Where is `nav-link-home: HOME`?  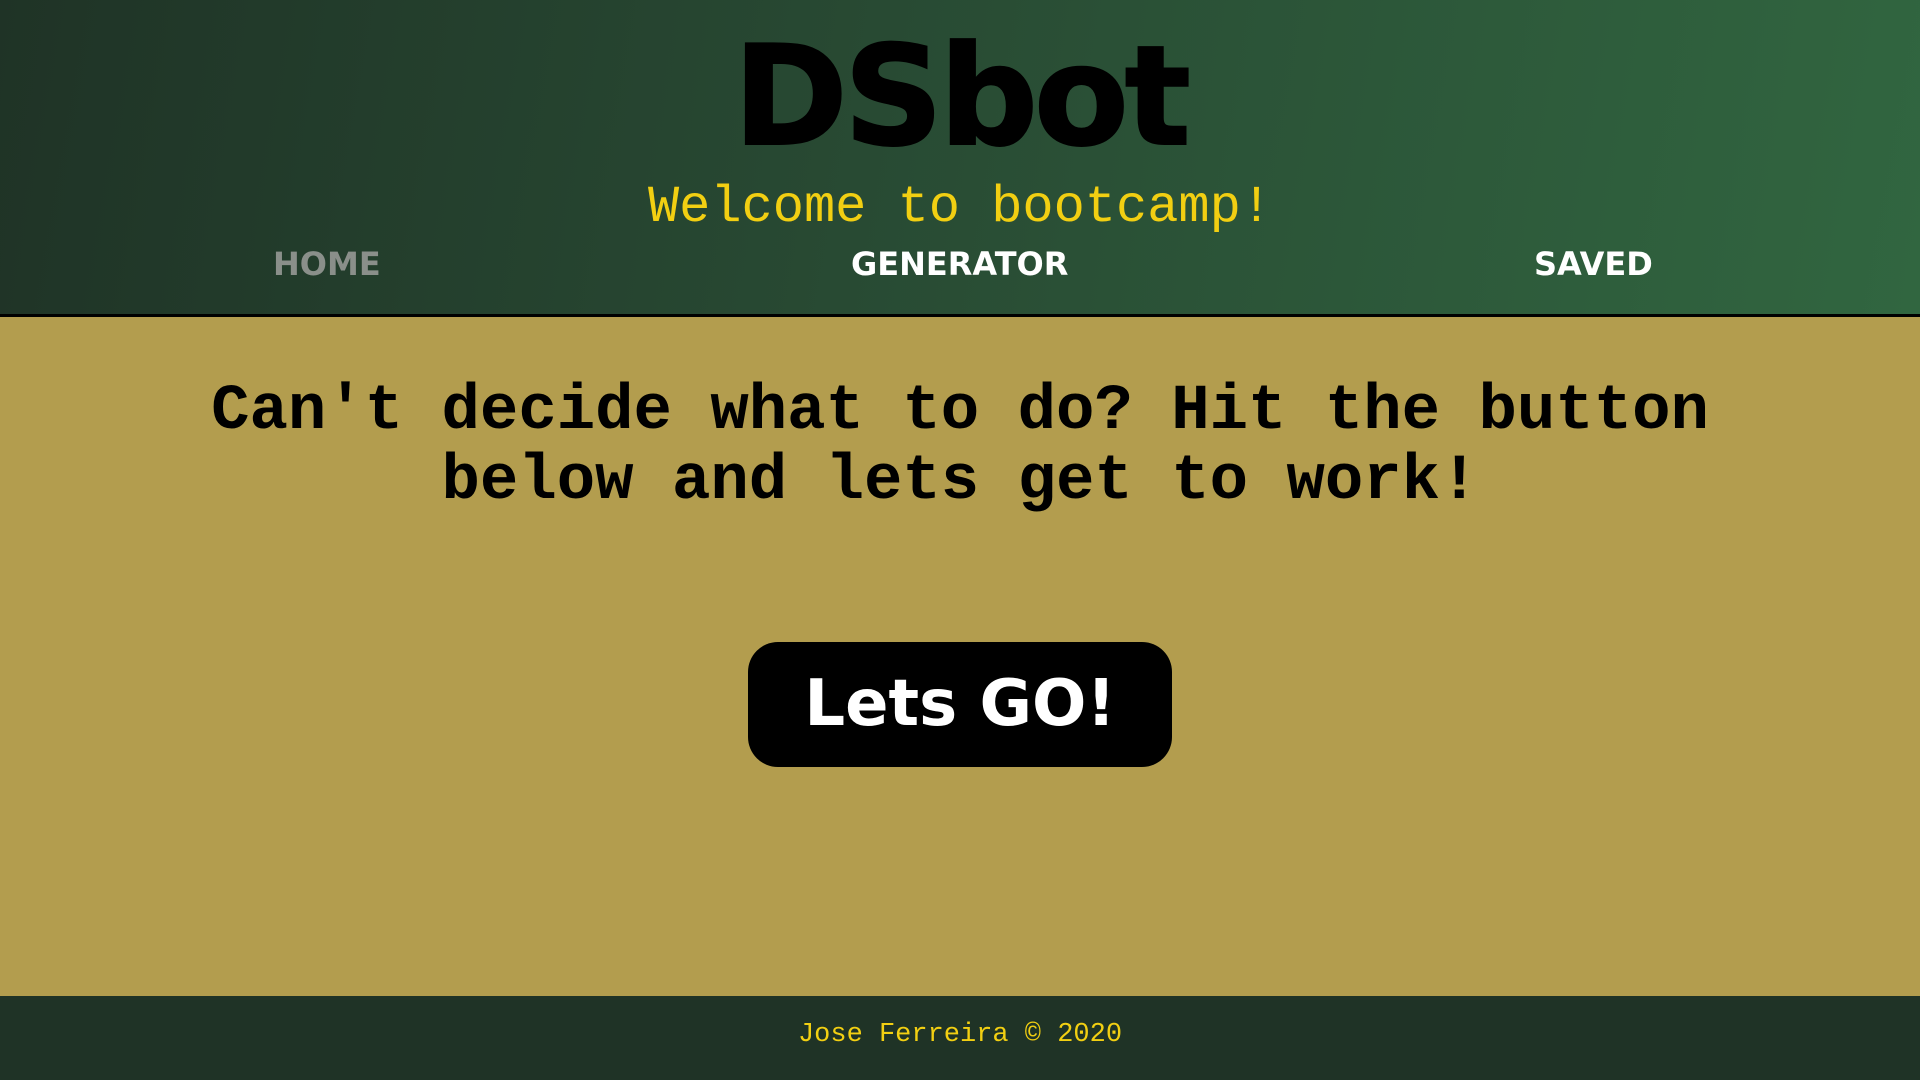 nav-link-home: HOME is located at coordinates (327, 264).